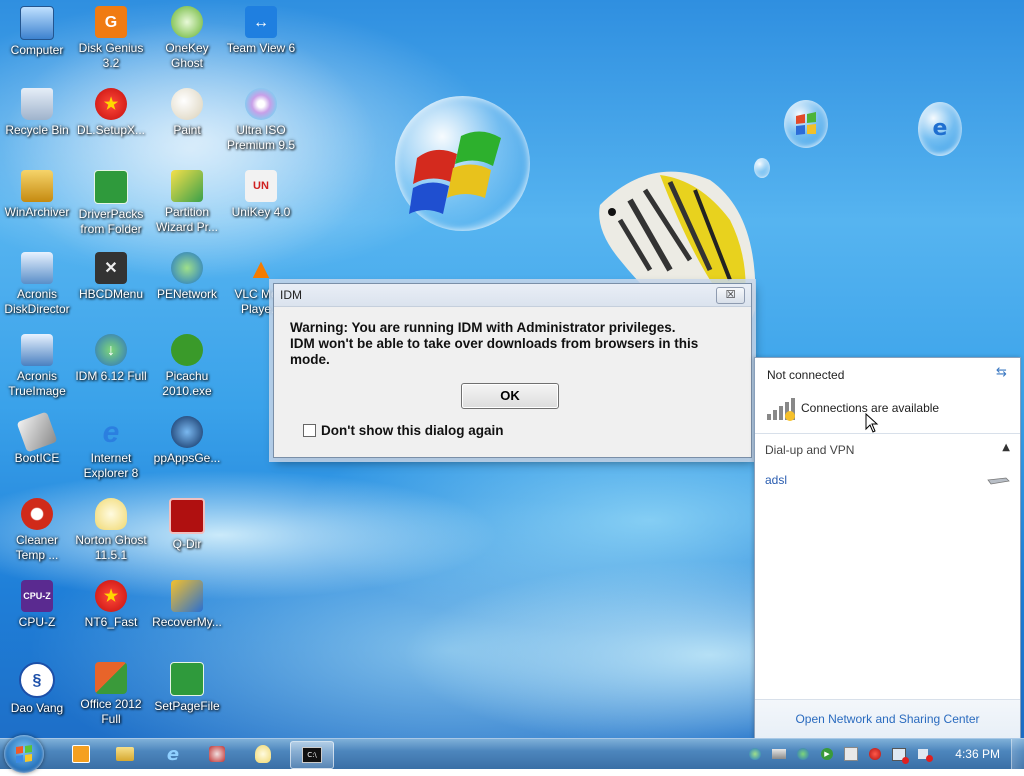 The width and height of the screenshot is (1024, 776). Describe the element at coordinates (261, 195) in the screenshot. I see `desktop-icon-unikey: UN UniKey 4.0` at that location.